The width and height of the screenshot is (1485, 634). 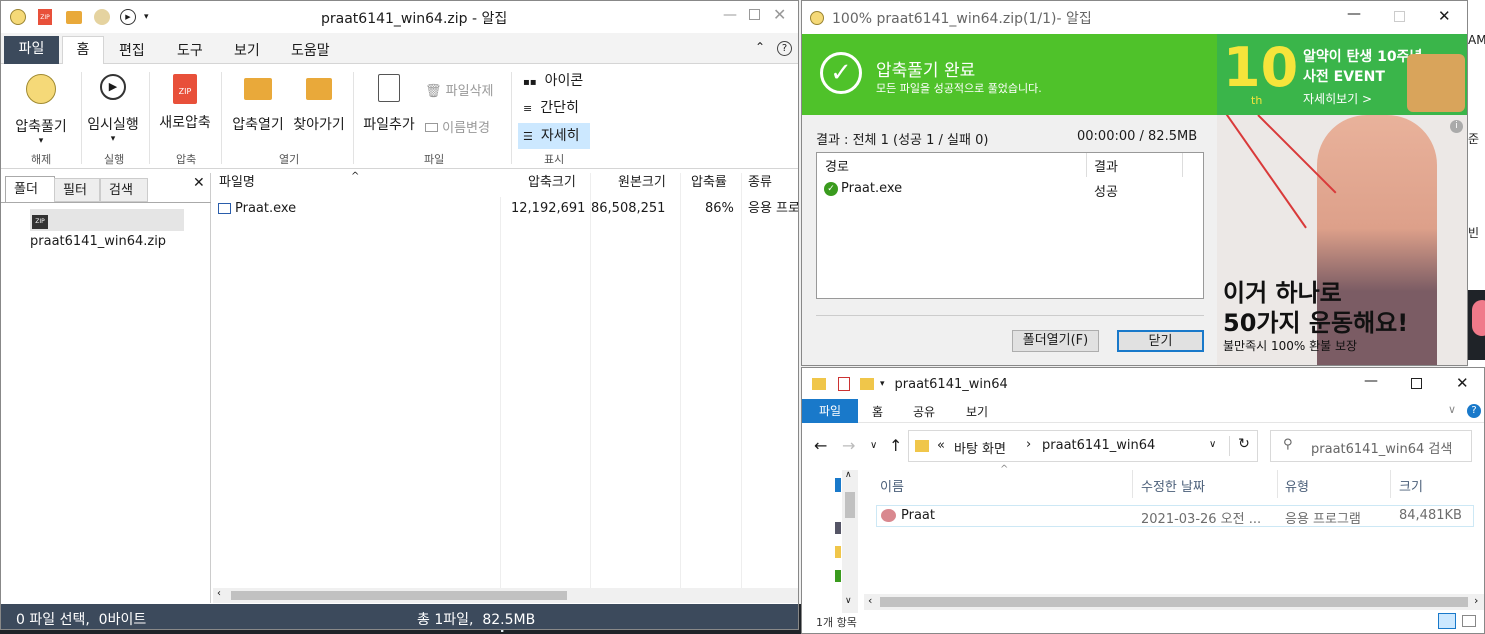 I want to click on temp-run-button: ▶ 임시실행 ▾, so click(x=113, y=107).